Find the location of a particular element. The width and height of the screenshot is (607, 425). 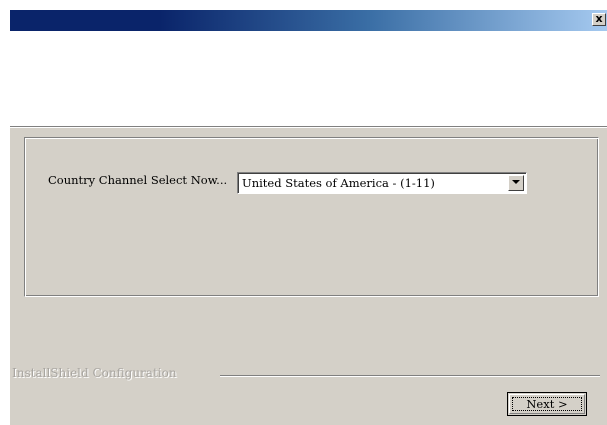

next-button-label: Next > is located at coordinates (547, 404).